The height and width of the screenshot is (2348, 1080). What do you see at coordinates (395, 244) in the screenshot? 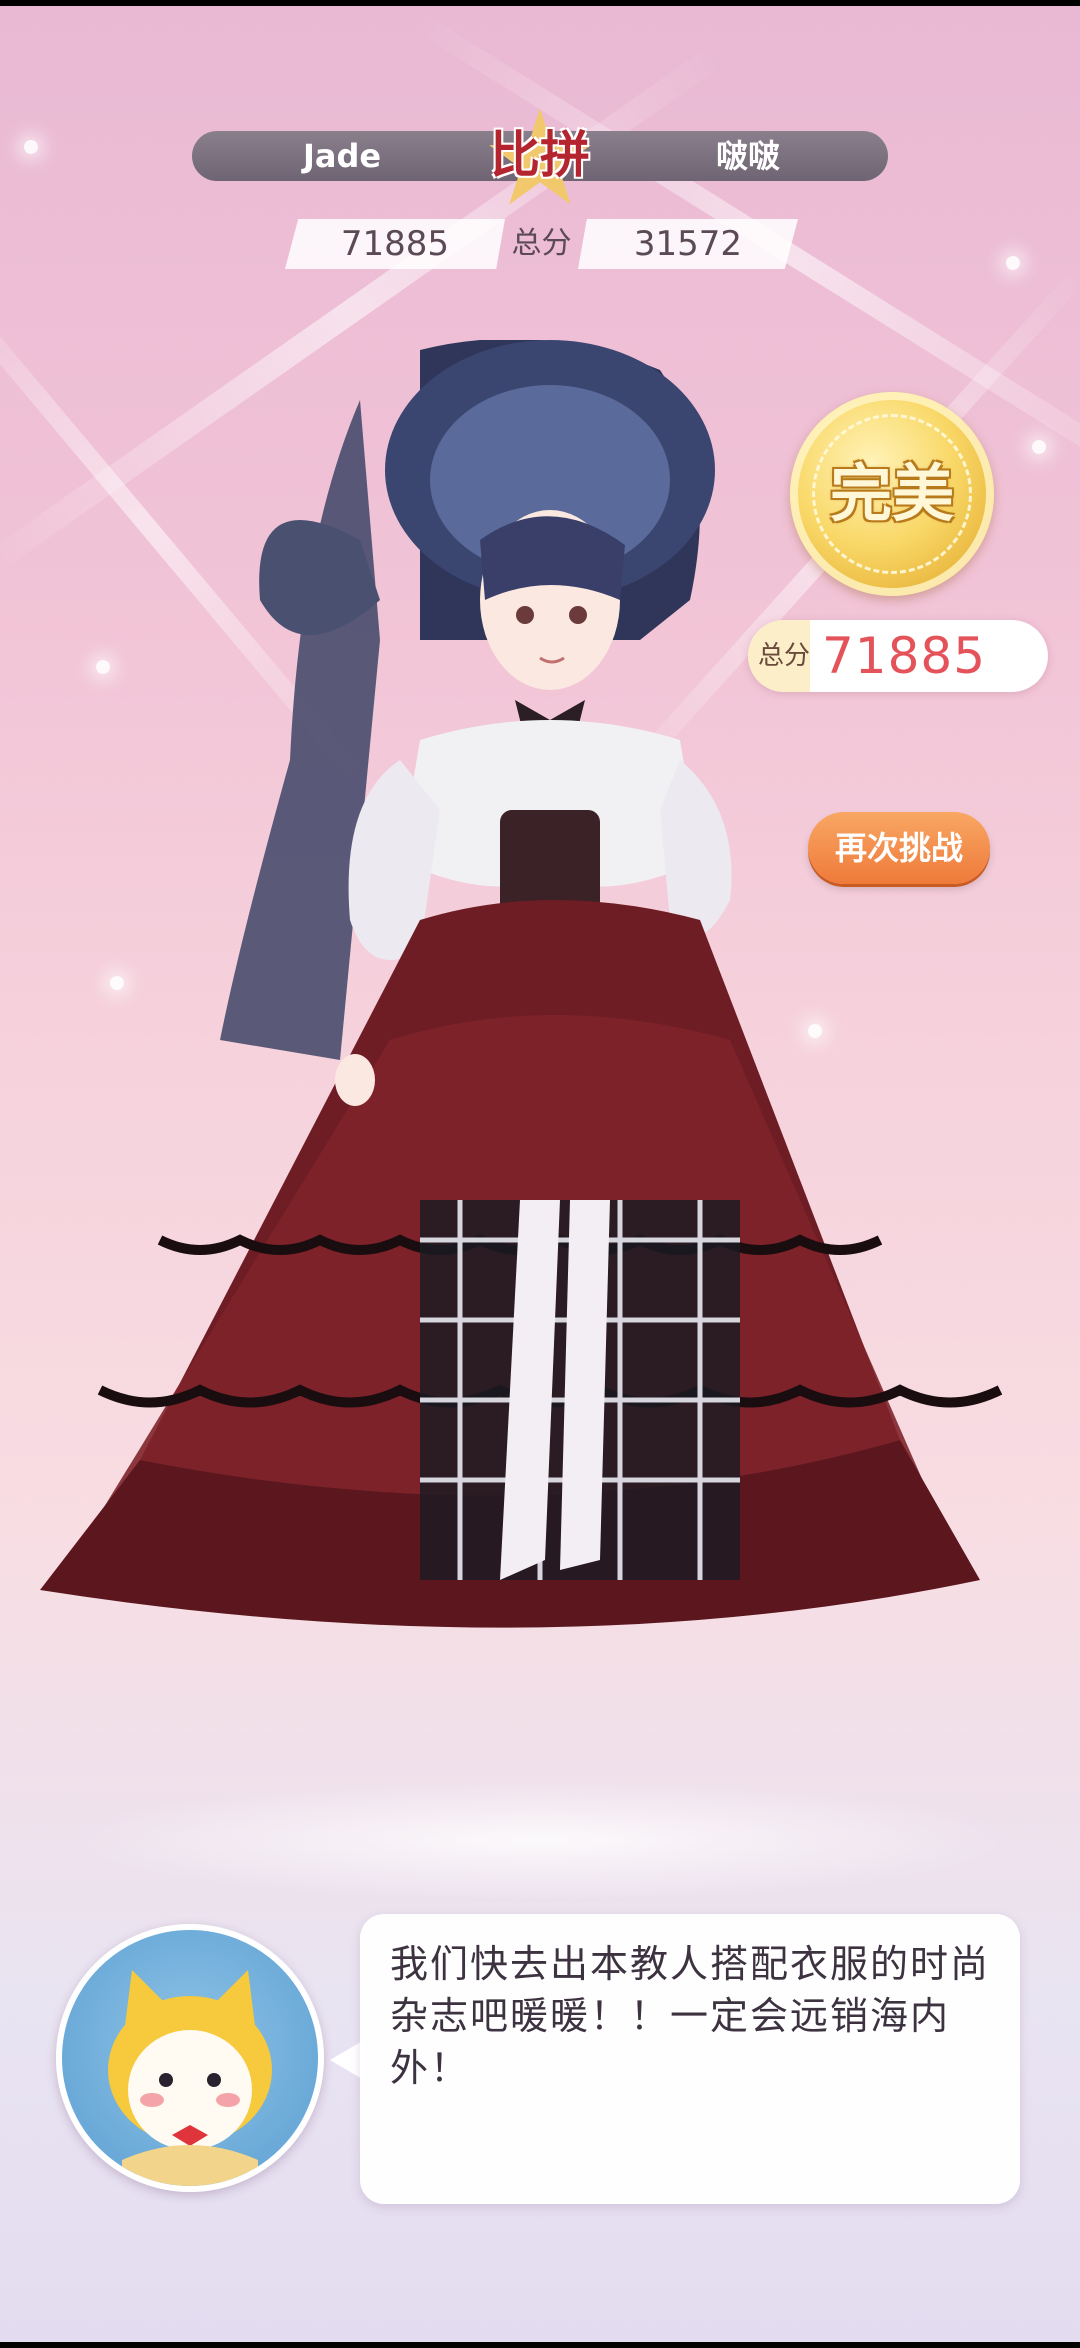
I see `left-score: 71885` at bounding box center [395, 244].